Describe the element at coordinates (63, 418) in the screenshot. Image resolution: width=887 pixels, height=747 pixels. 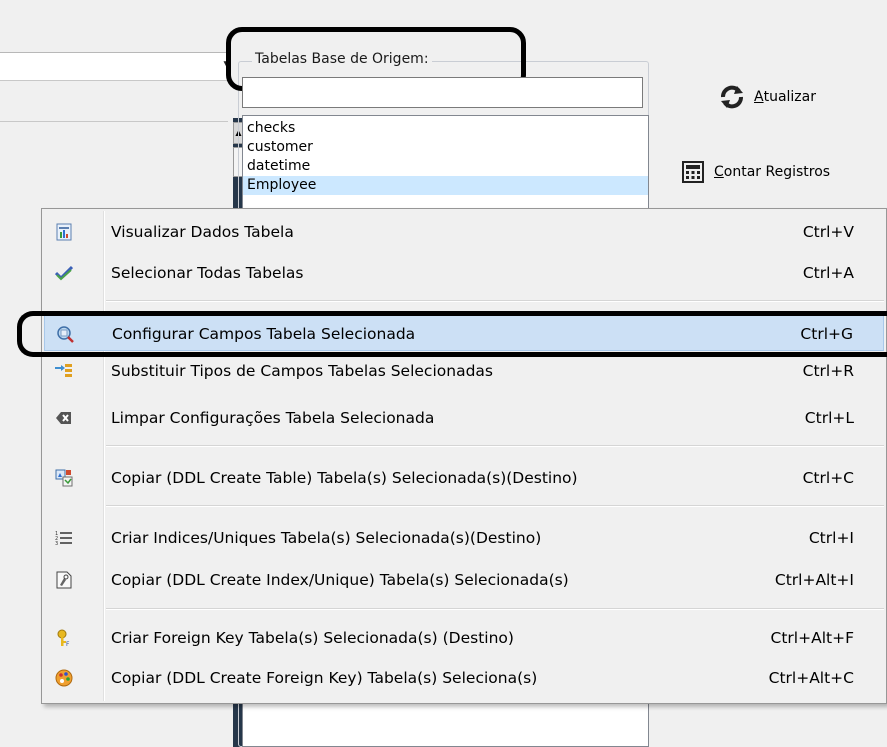
I see `clear-icon` at that location.